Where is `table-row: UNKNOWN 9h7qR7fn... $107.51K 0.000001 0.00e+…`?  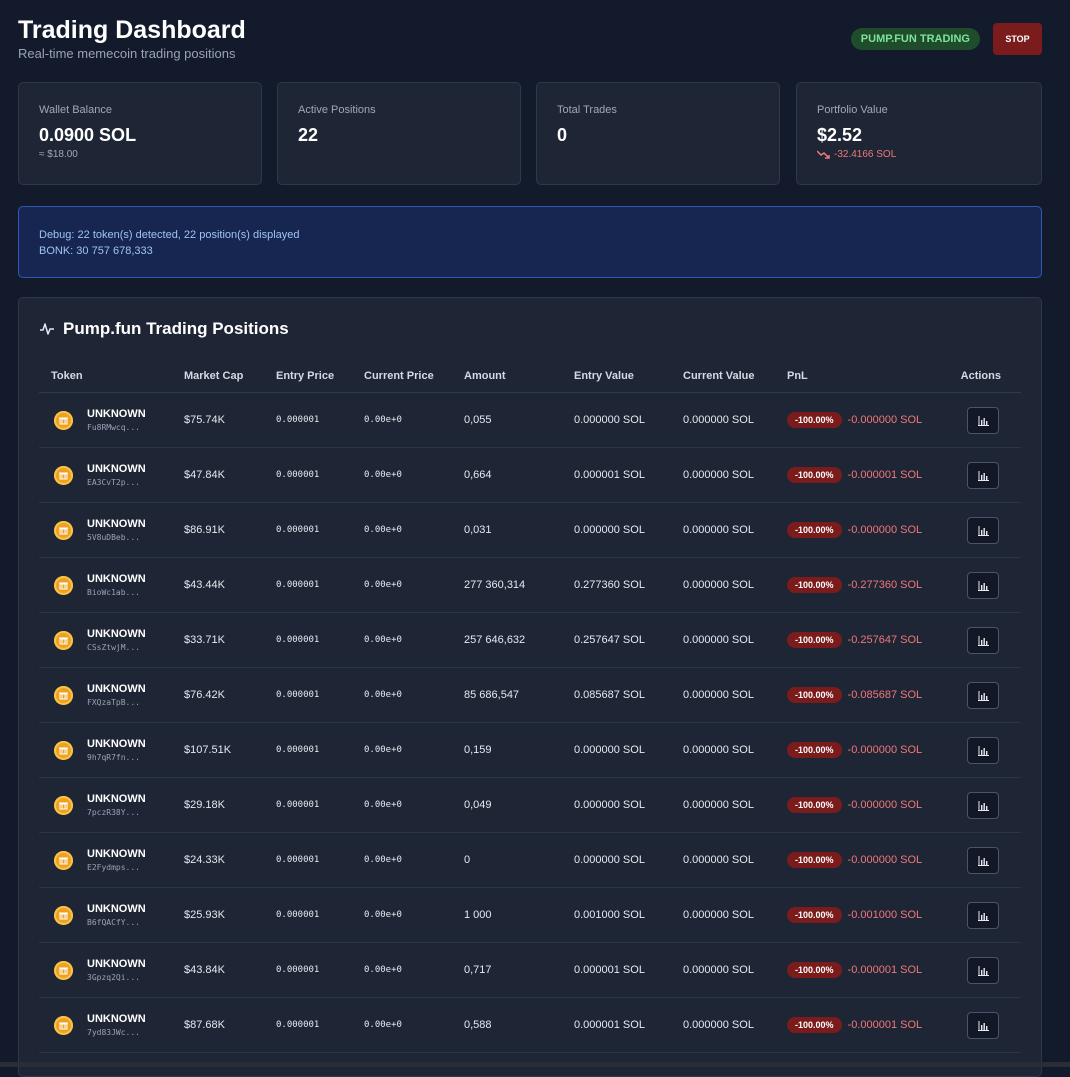
table-row: UNKNOWN 9h7qR7fn... $107.51K 0.000001 0.00e+… is located at coordinates (530, 750).